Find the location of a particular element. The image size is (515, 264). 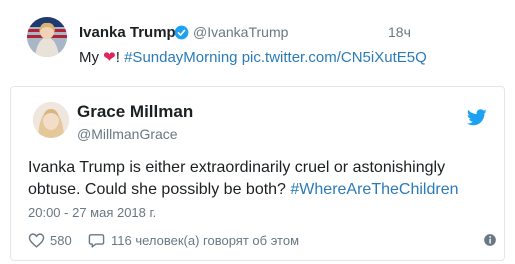

tweet-actions: 580 116 человек(а) говорят об этом is located at coordinates (263, 242).